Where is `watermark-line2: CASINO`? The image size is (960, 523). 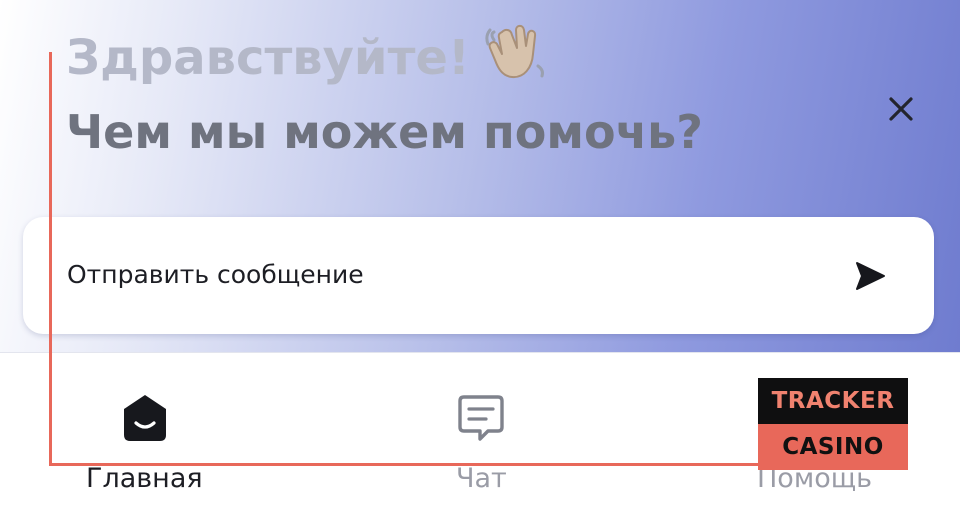 watermark-line2: CASINO is located at coordinates (833, 447).